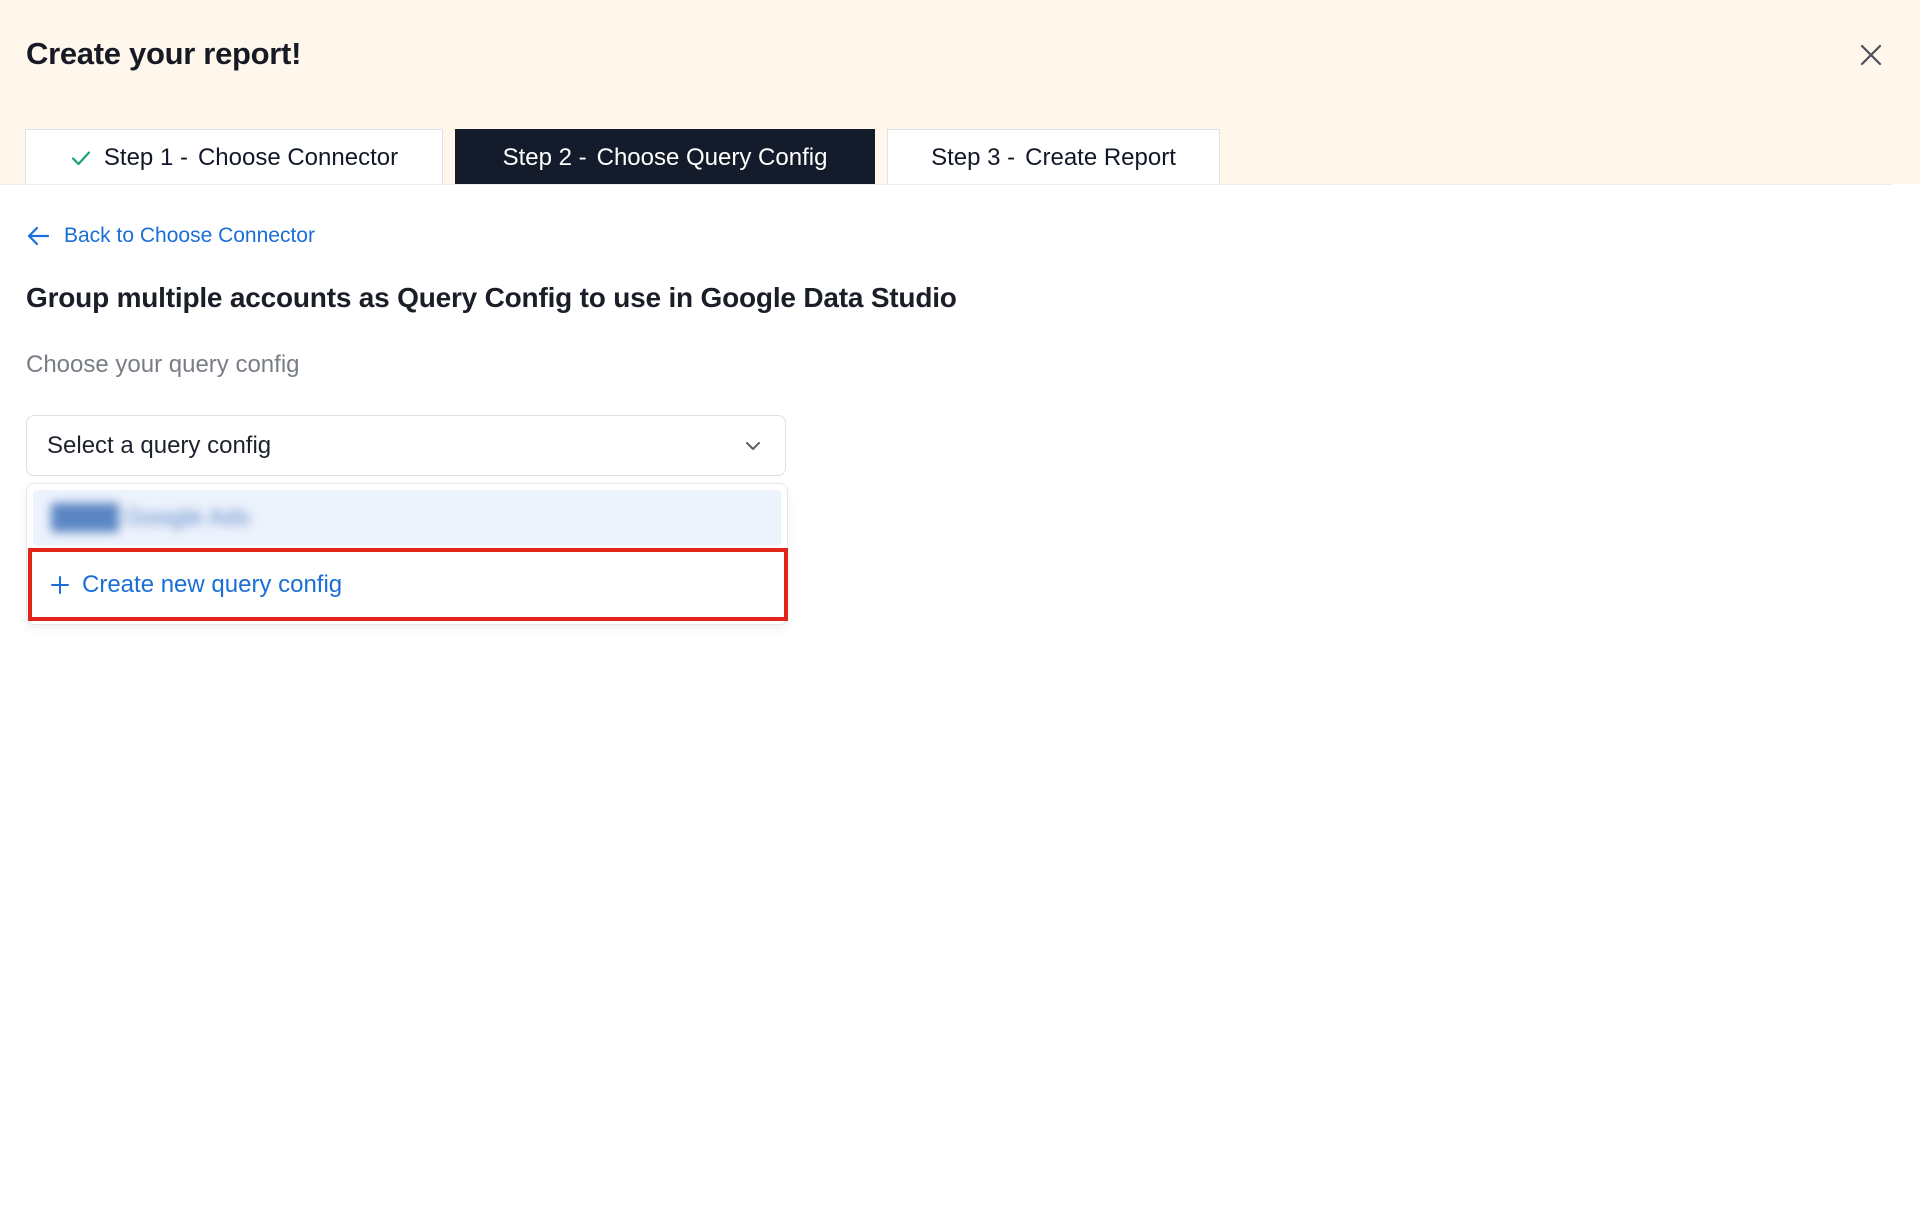 The width and height of the screenshot is (1920, 1225). I want to click on select-placeholder: Select a query config, so click(159, 445).